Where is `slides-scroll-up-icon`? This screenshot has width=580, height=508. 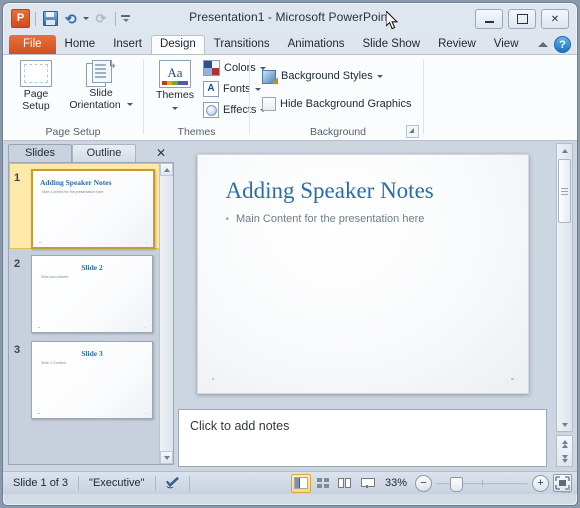
slides-scroll-up-icon is located at coordinates (166, 169).